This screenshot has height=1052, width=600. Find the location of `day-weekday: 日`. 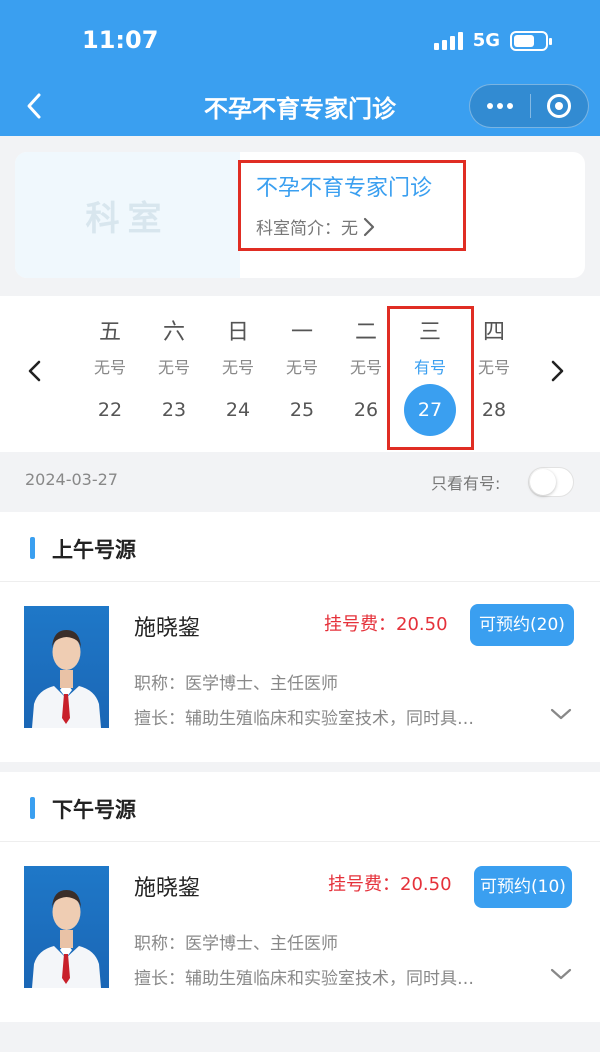

day-weekday: 日 is located at coordinates (237, 332).